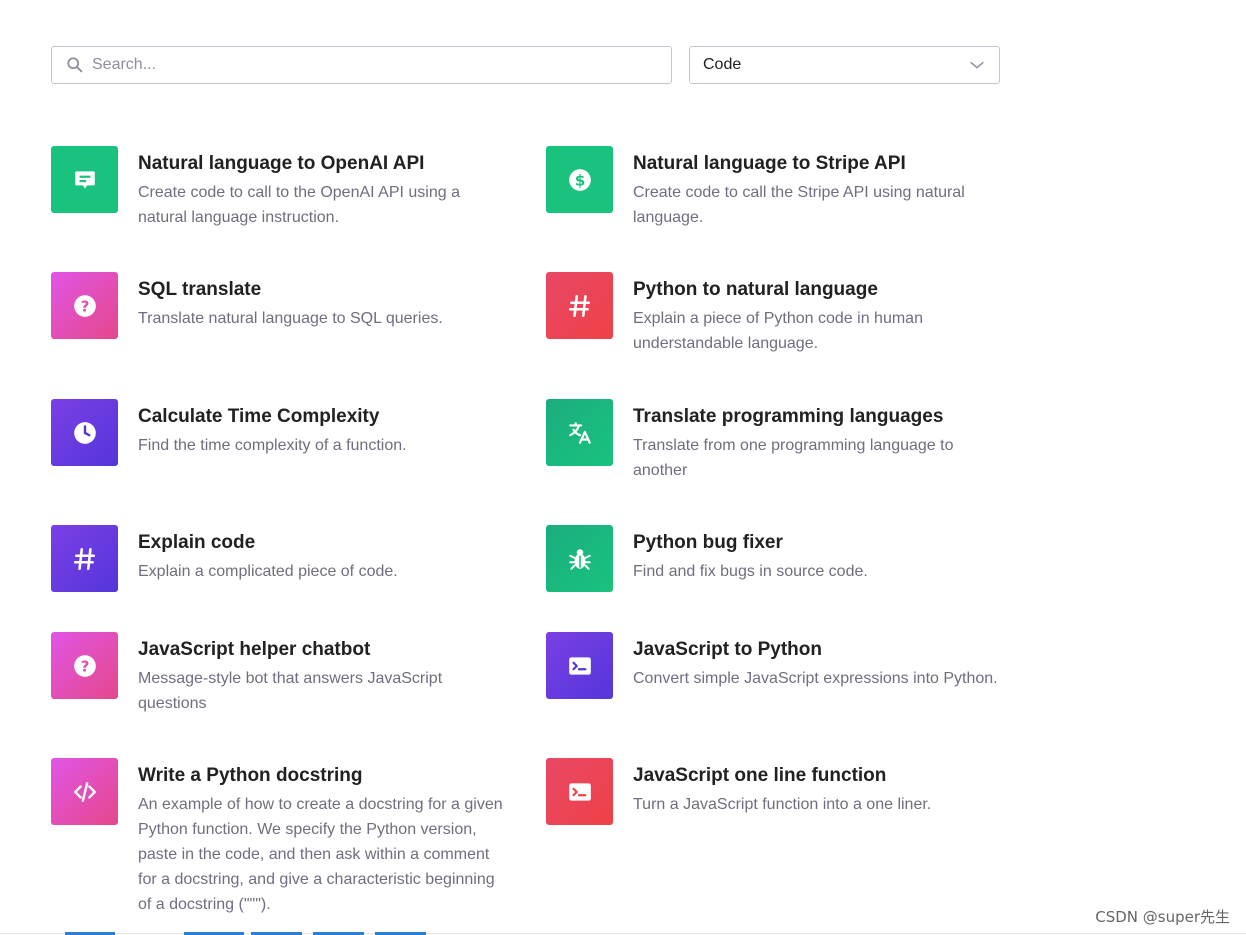  Describe the element at coordinates (75, 65) in the screenshot. I see `search-icon` at that location.